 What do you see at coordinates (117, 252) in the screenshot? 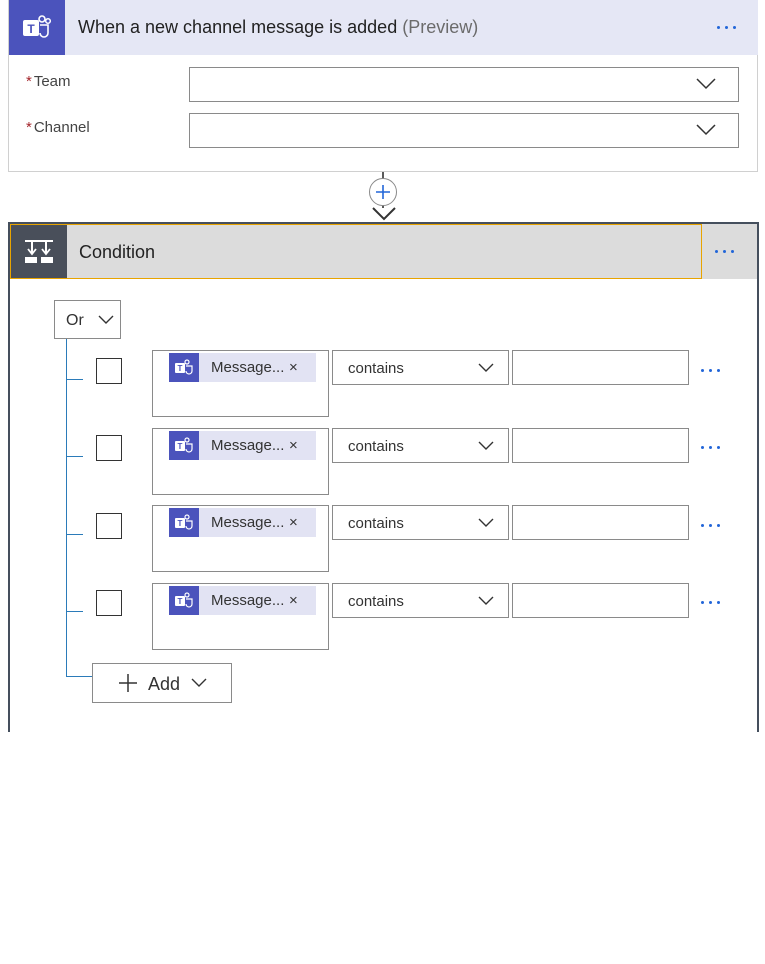
I see `condition-title: Condition` at bounding box center [117, 252].